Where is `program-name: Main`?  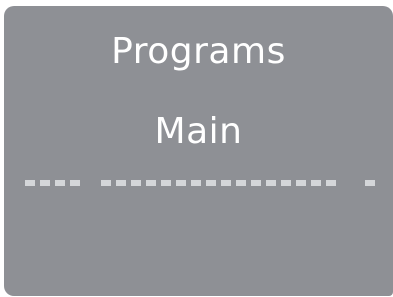
program-name: Main is located at coordinates (198, 131).